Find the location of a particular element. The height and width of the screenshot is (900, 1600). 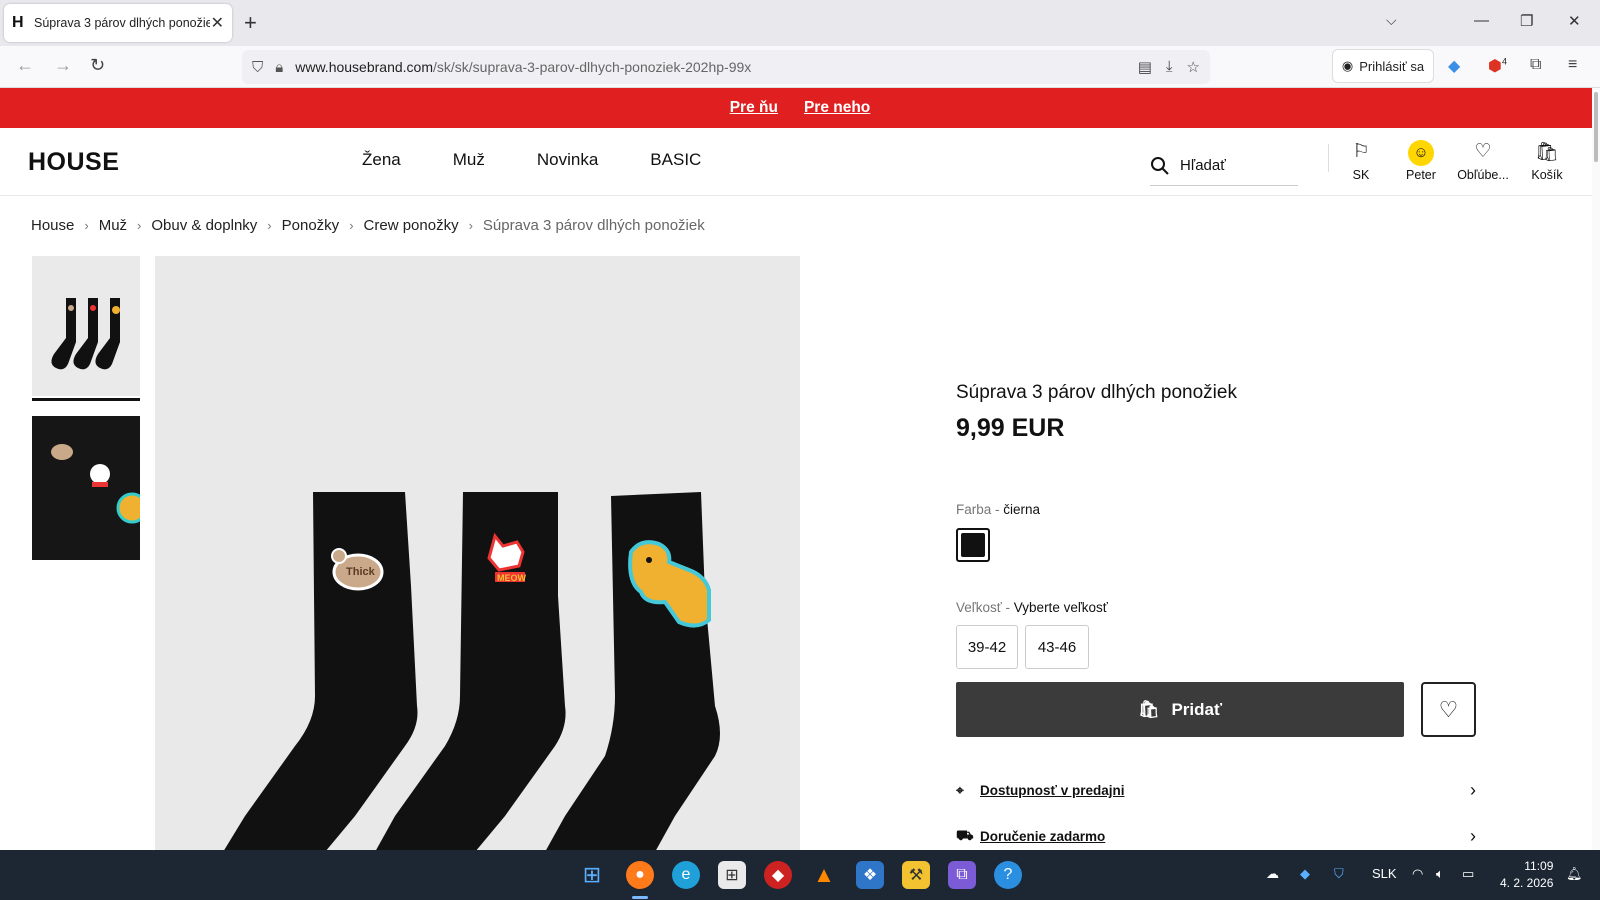

lock-icon: 🔒︎ is located at coordinates (279, 67).